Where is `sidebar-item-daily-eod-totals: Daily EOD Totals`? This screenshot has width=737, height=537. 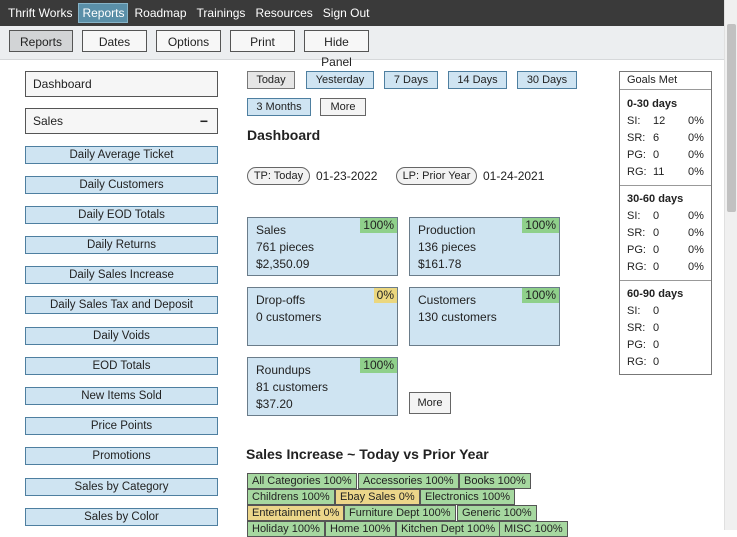
sidebar-item-daily-eod-totals: Daily EOD Totals is located at coordinates (121, 215).